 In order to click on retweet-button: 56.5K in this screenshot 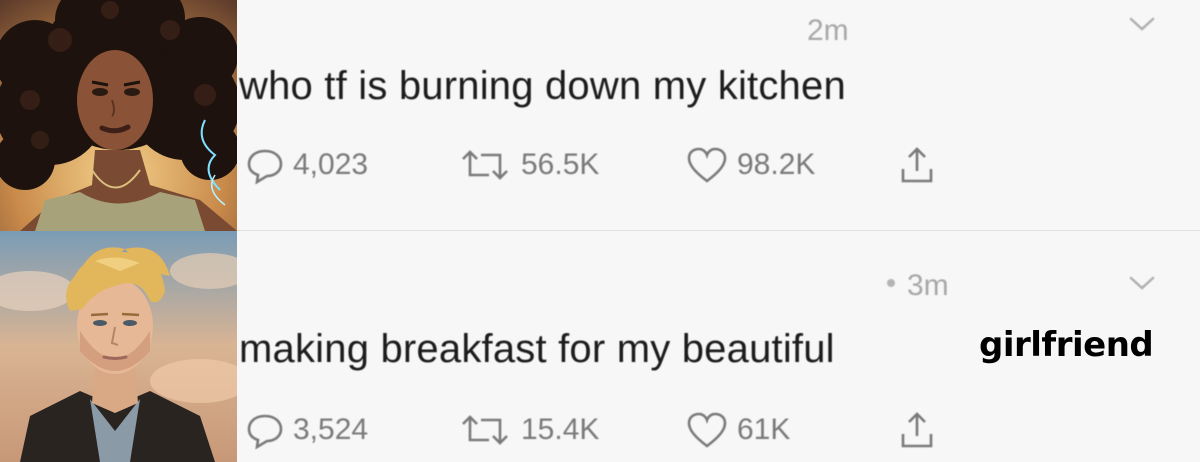, I will do `click(528, 165)`.